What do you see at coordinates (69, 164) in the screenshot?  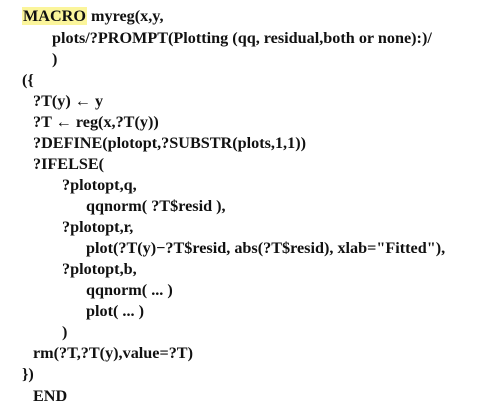 I see `code-line: ?IFELSE(` at bounding box center [69, 164].